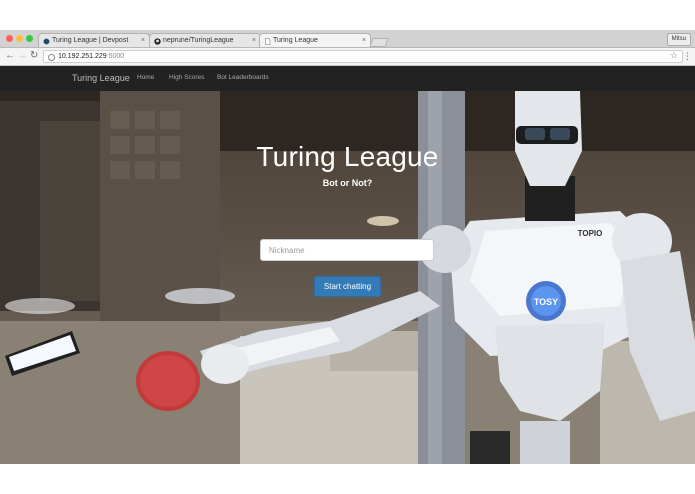  I want to click on devpost-icon, so click(46, 41).